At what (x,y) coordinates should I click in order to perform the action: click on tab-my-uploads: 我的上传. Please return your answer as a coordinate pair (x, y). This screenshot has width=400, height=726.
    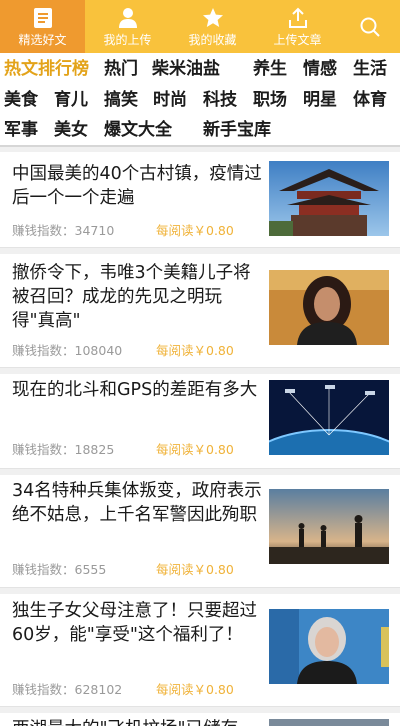
    Looking at the image, I should click on (127, 26).